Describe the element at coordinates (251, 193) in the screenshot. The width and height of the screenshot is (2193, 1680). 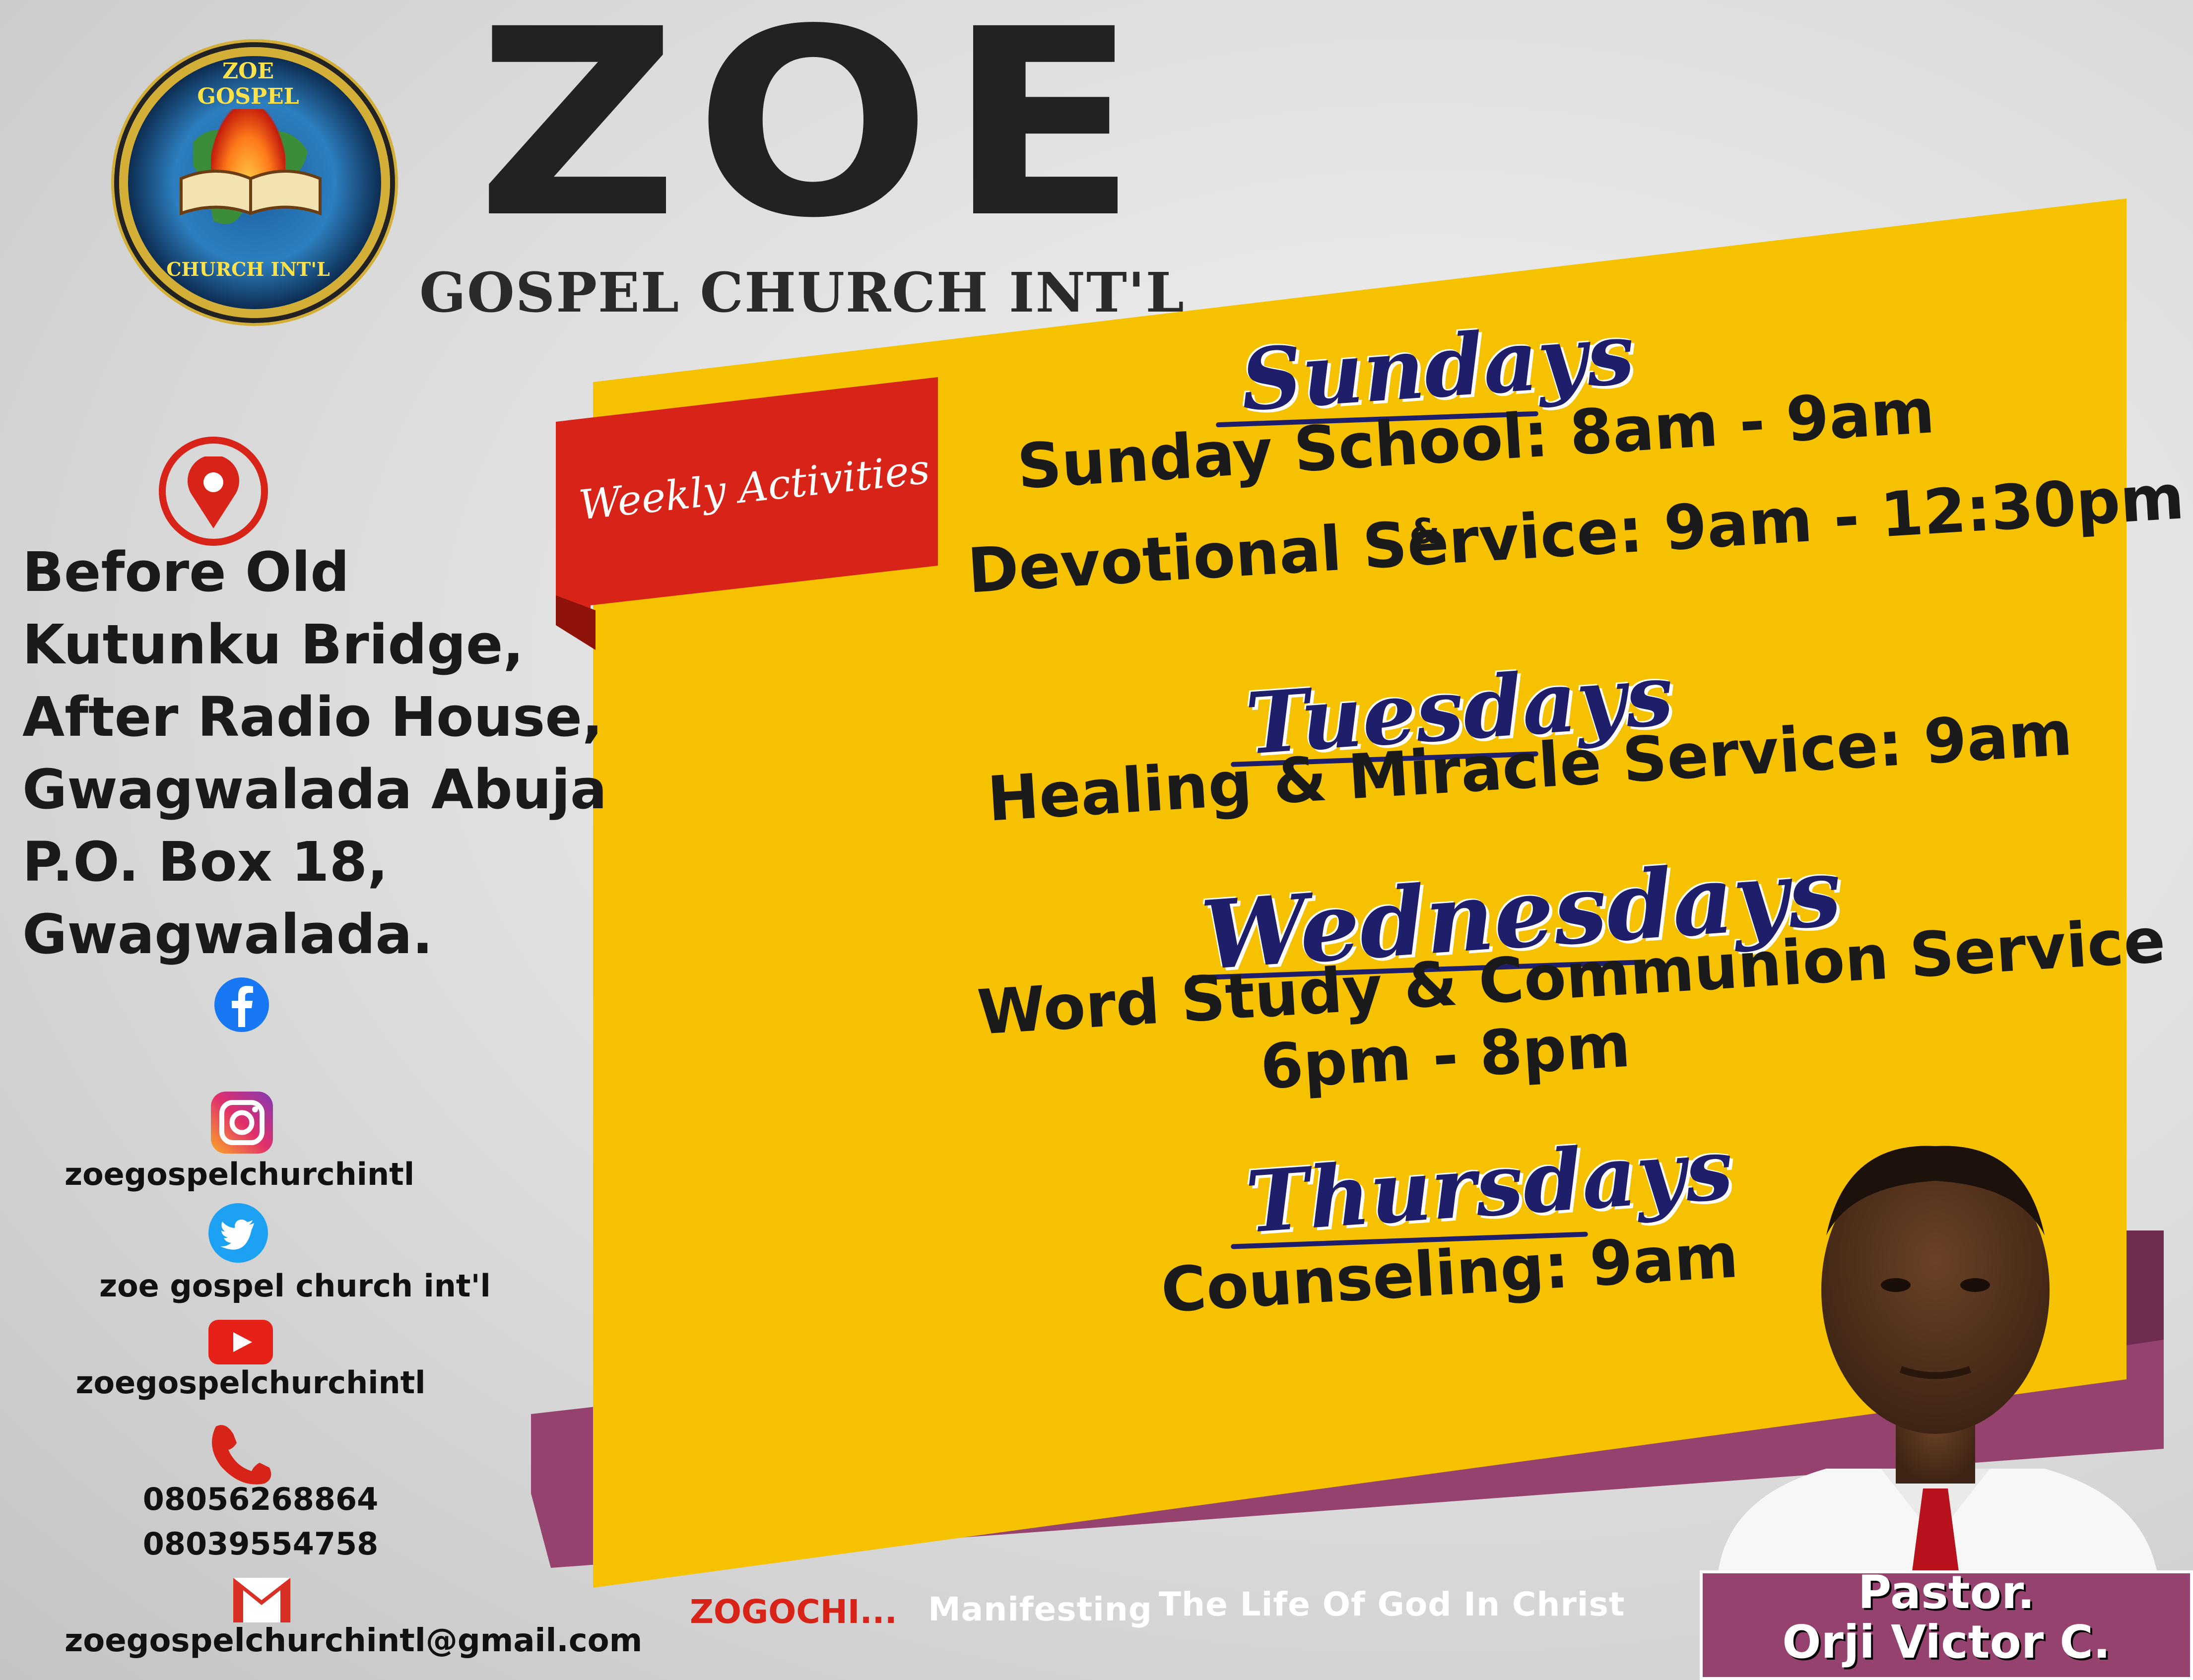
I see `bible-icon` at that location.